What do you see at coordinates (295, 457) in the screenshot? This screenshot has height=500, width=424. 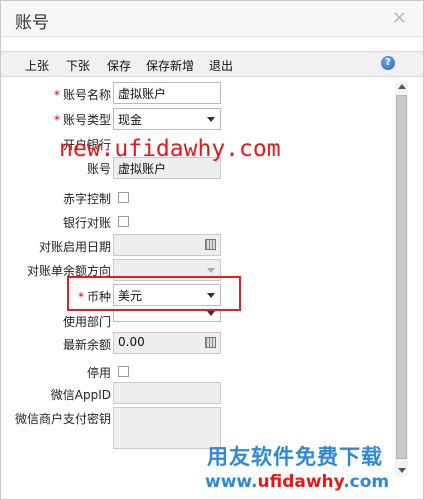 I see `watermark-brand: 用友软件免费下载` at bounding box center [295, 457].